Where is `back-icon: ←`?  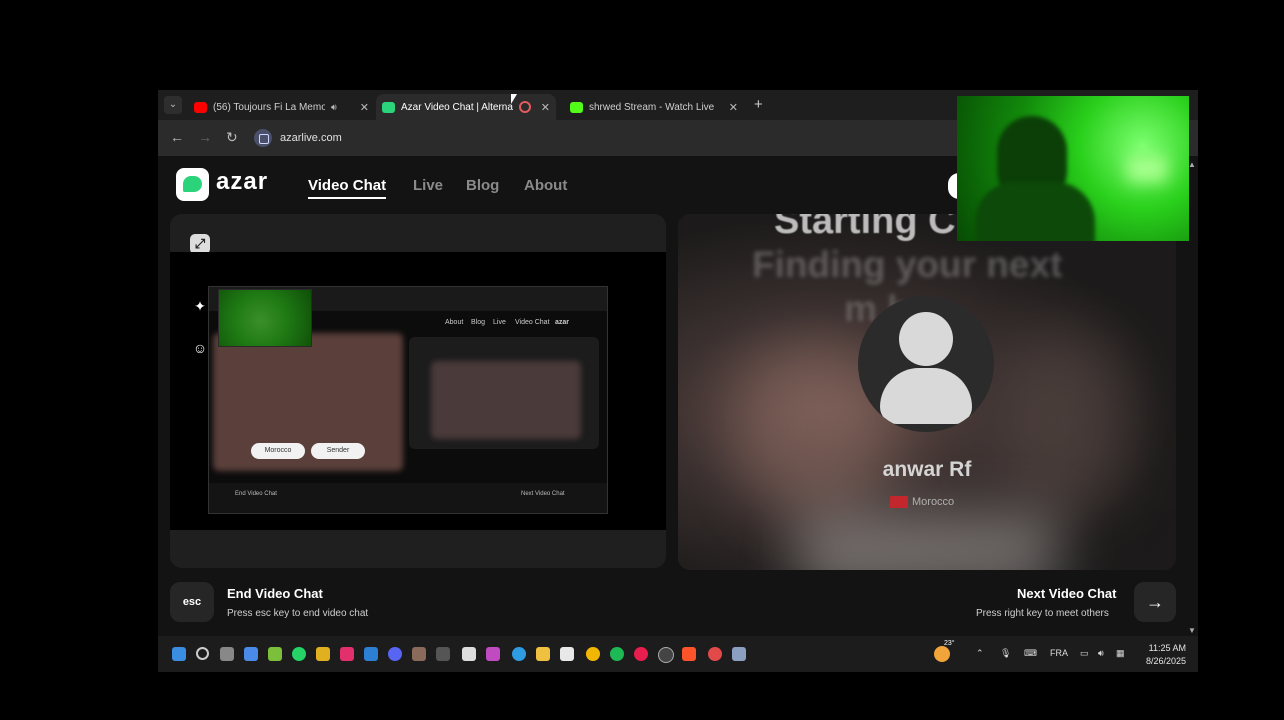 back-icon: ← is located at coordinates (177, 137).